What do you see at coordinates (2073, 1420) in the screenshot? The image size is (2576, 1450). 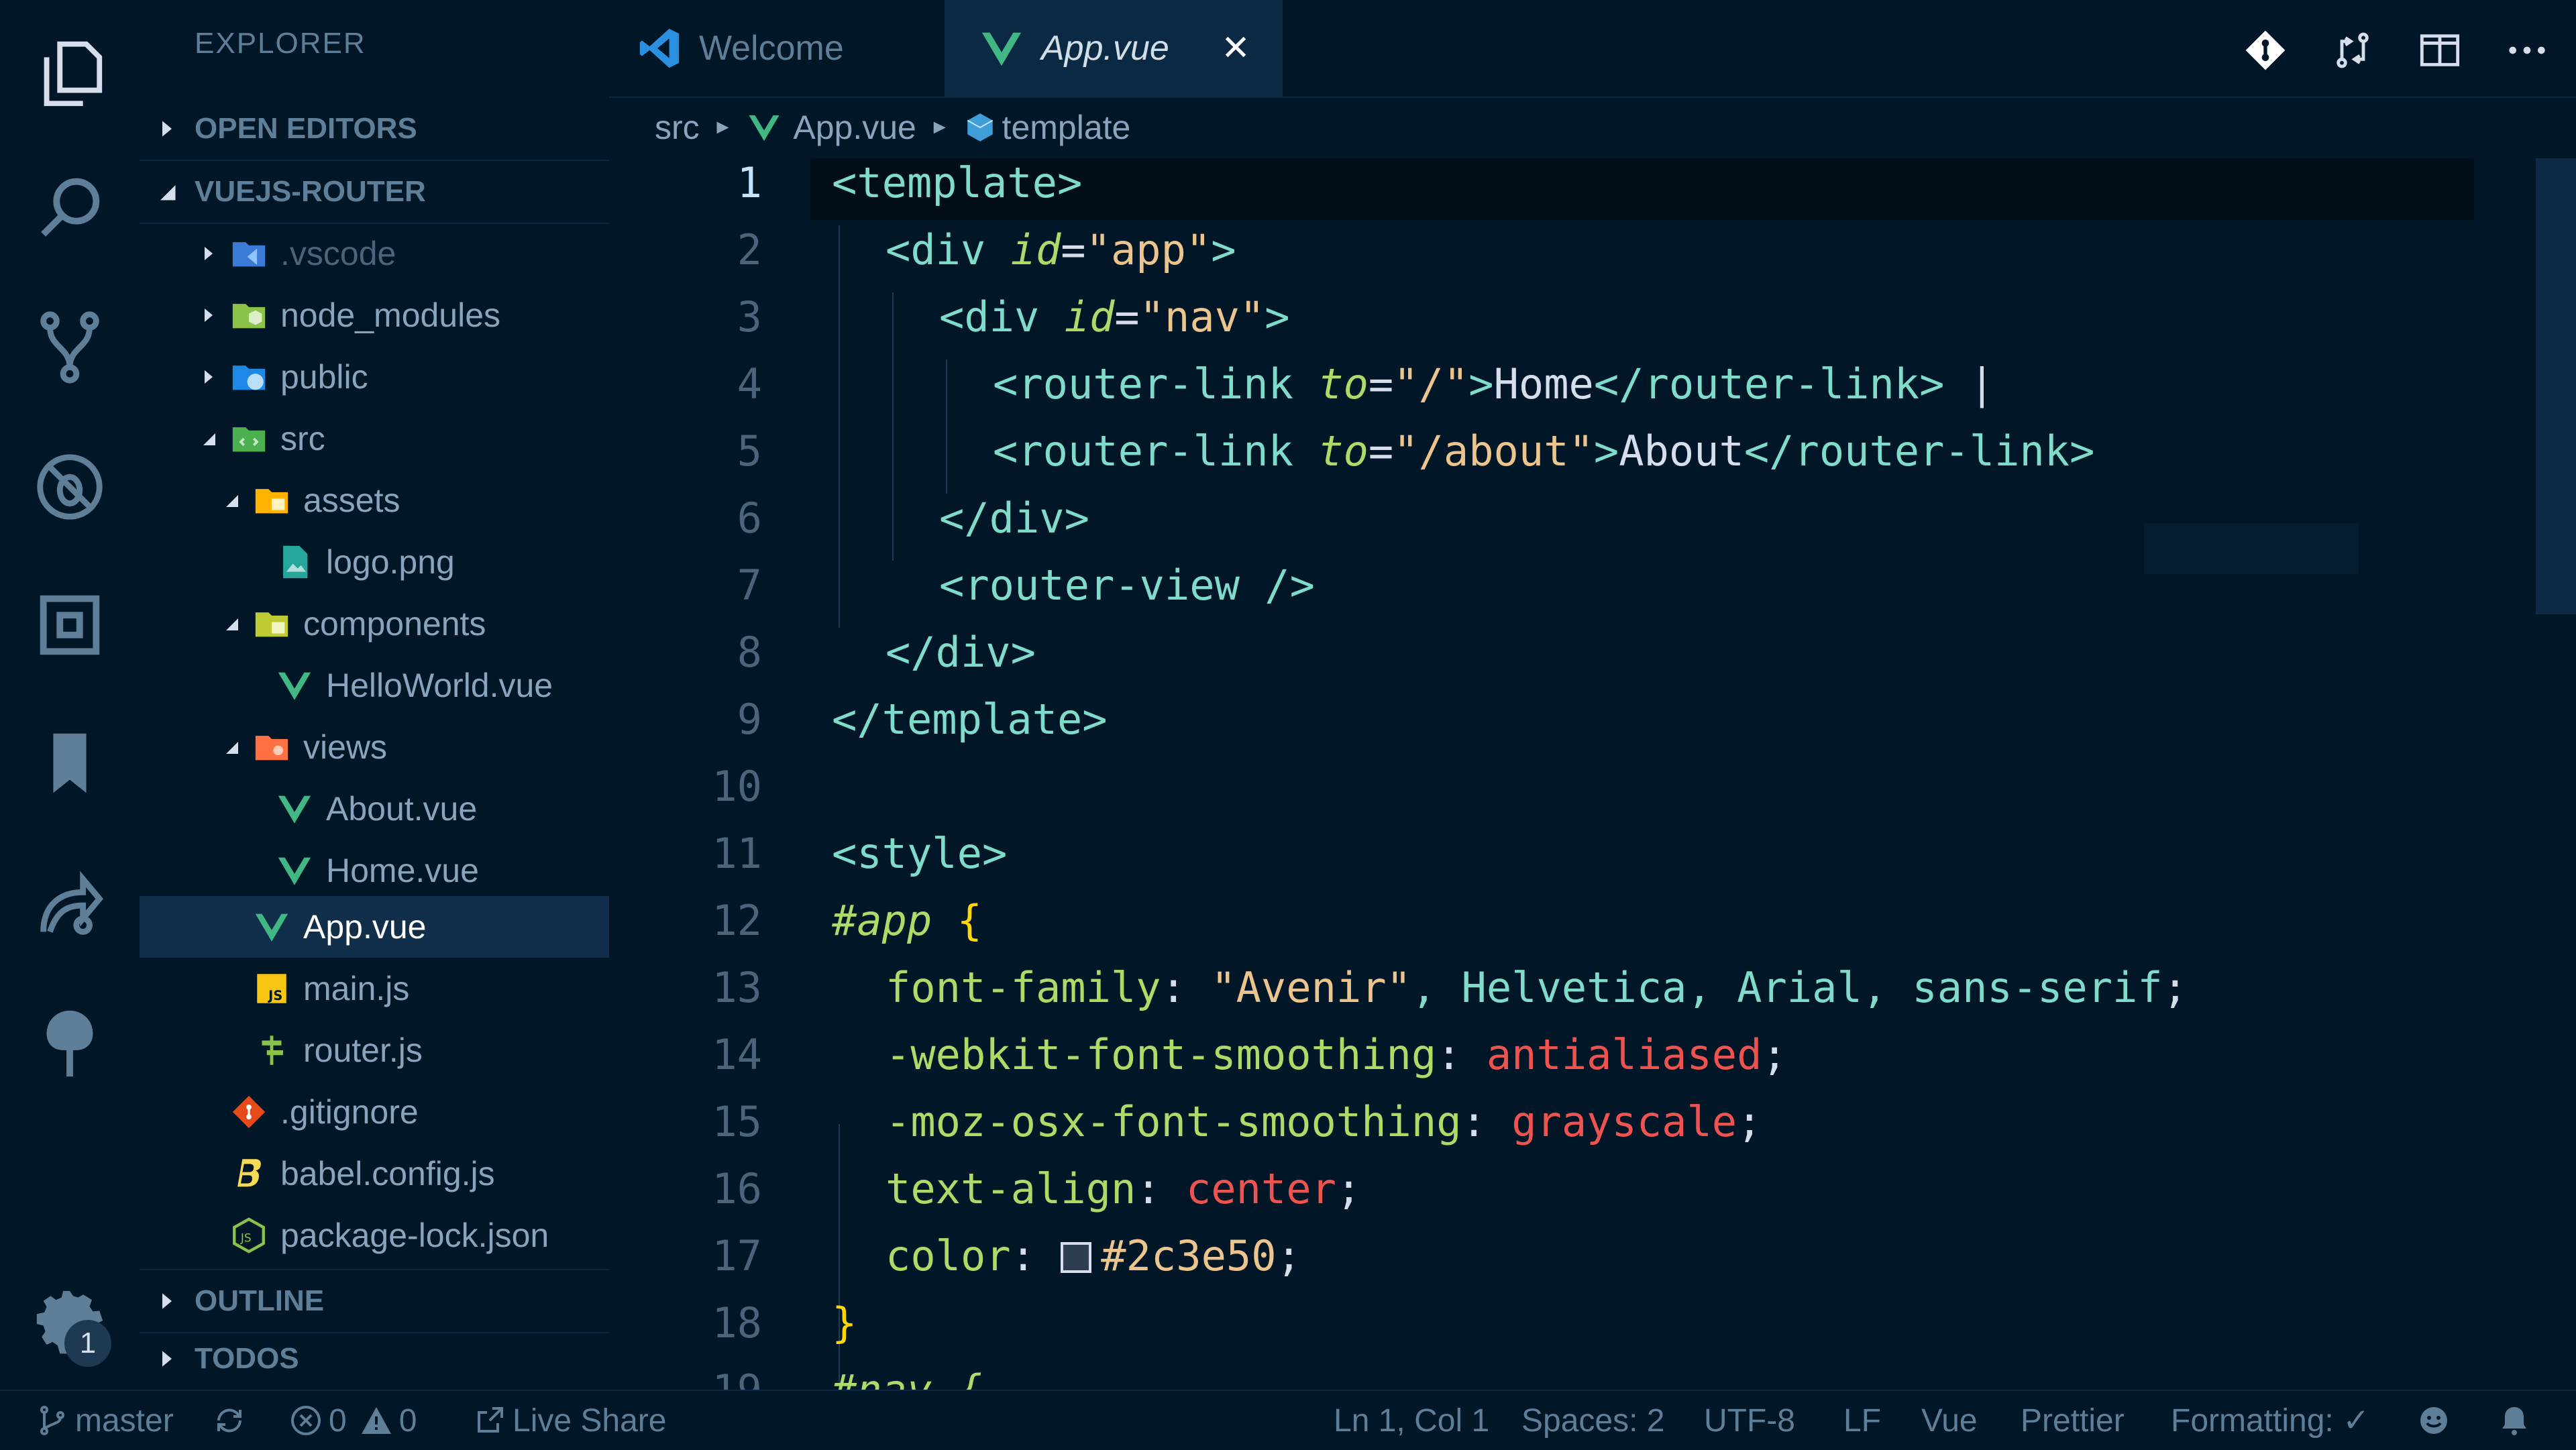 I see `prettier-status: Prettier` at bounding box center [2073, 1420].